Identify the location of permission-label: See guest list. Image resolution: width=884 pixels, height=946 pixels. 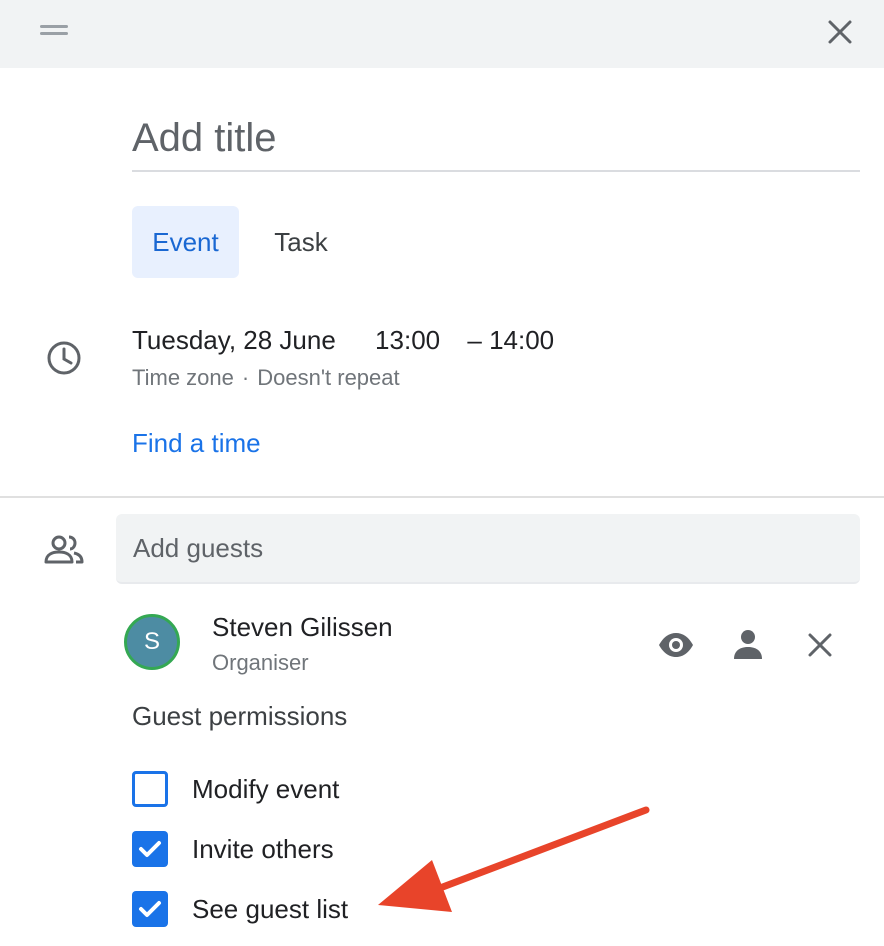
(270, 908).